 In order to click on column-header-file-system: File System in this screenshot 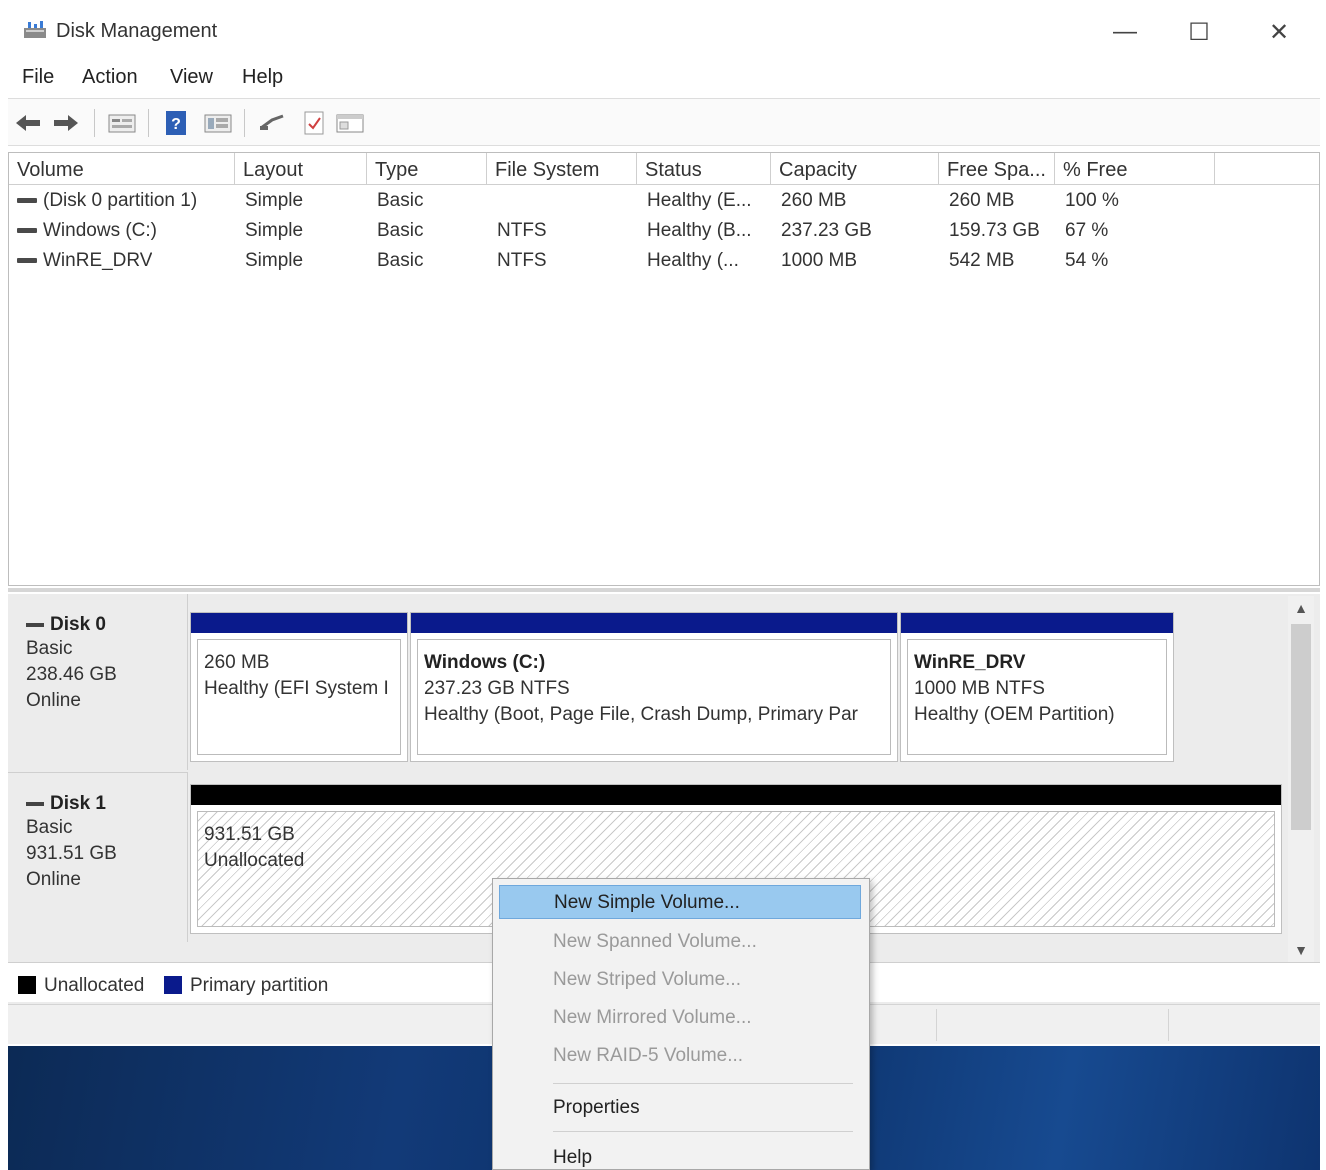, I will do `click(562, 169)`.